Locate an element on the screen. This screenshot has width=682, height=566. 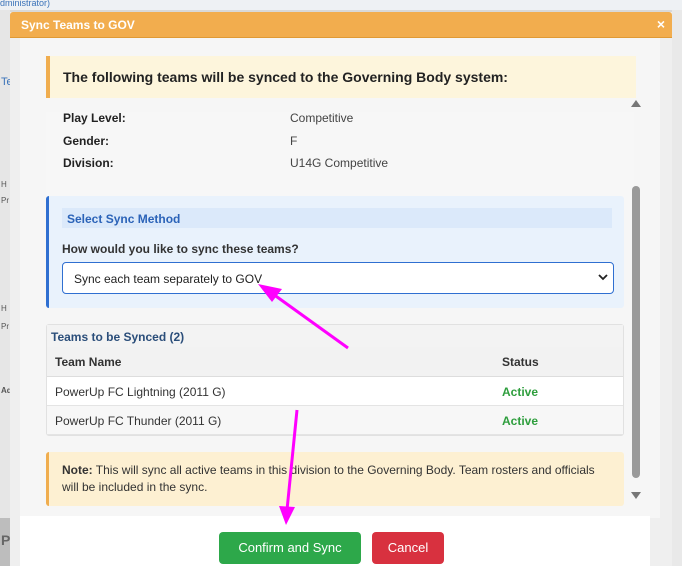
scroll-down-icon is located at coordinates (636, 495).